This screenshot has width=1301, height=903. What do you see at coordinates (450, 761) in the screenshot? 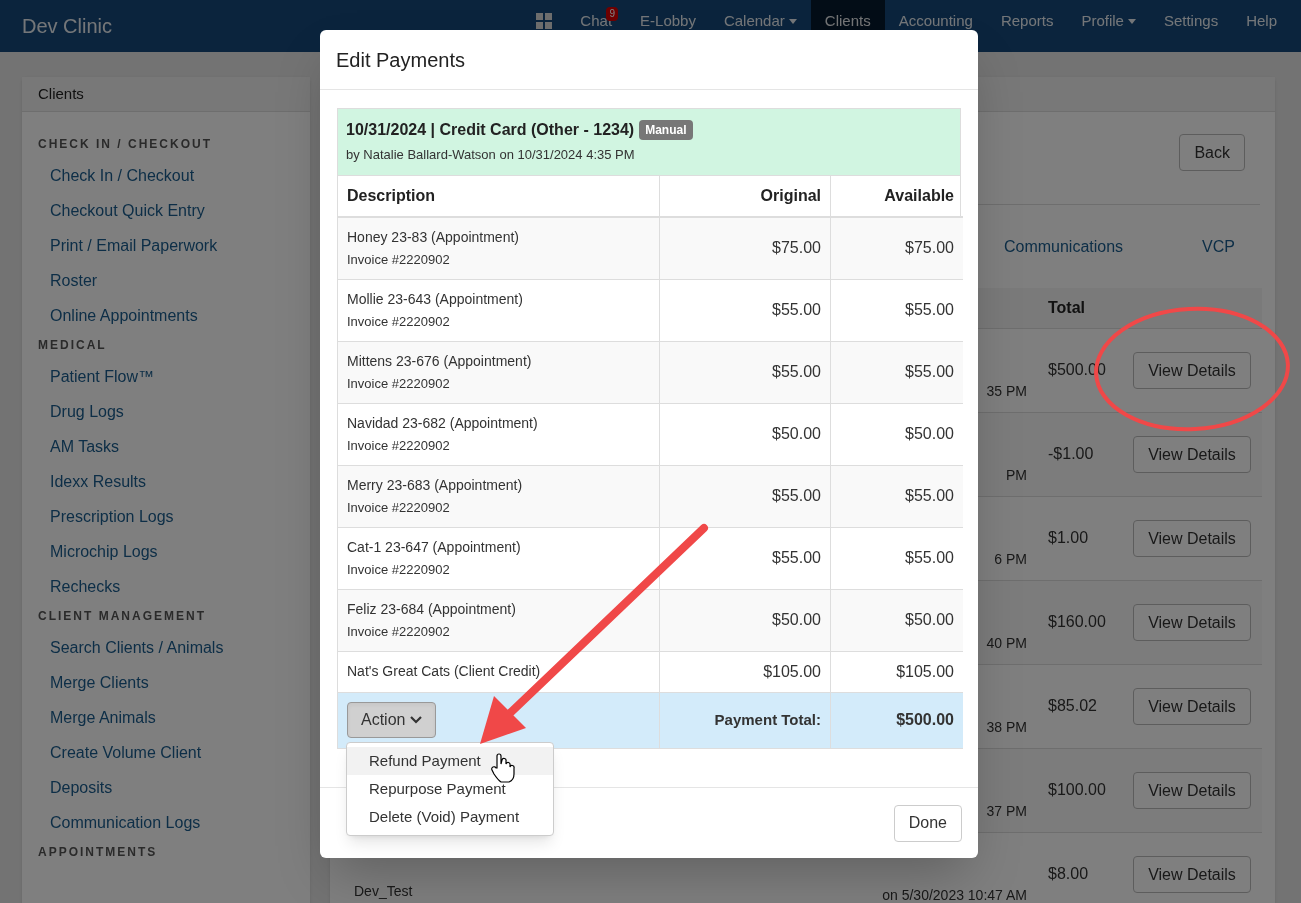
I see `menu-item: Refund Payment` at bounding box center [450, 761].